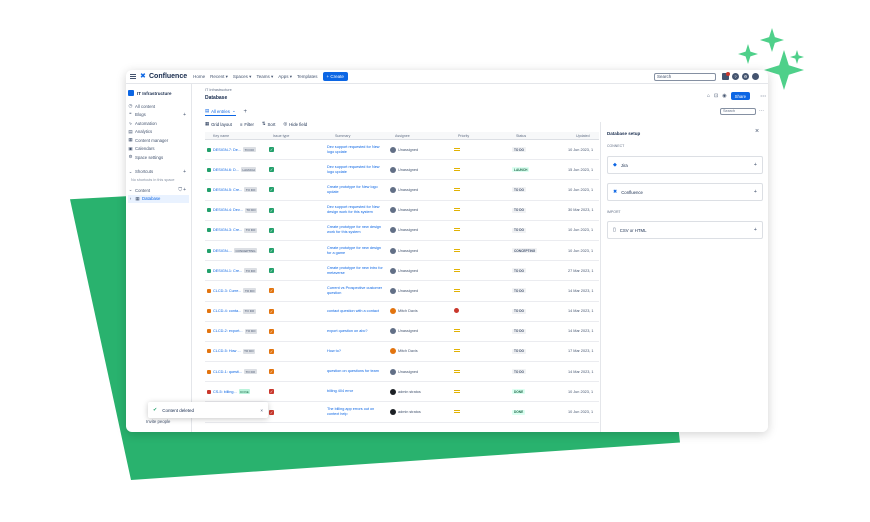  What do you see at coordinates (158, 157) in the screenshot?
I see `sidebar-item-space-settings: ⚙ Space settings` at bounding box center [158, 157].